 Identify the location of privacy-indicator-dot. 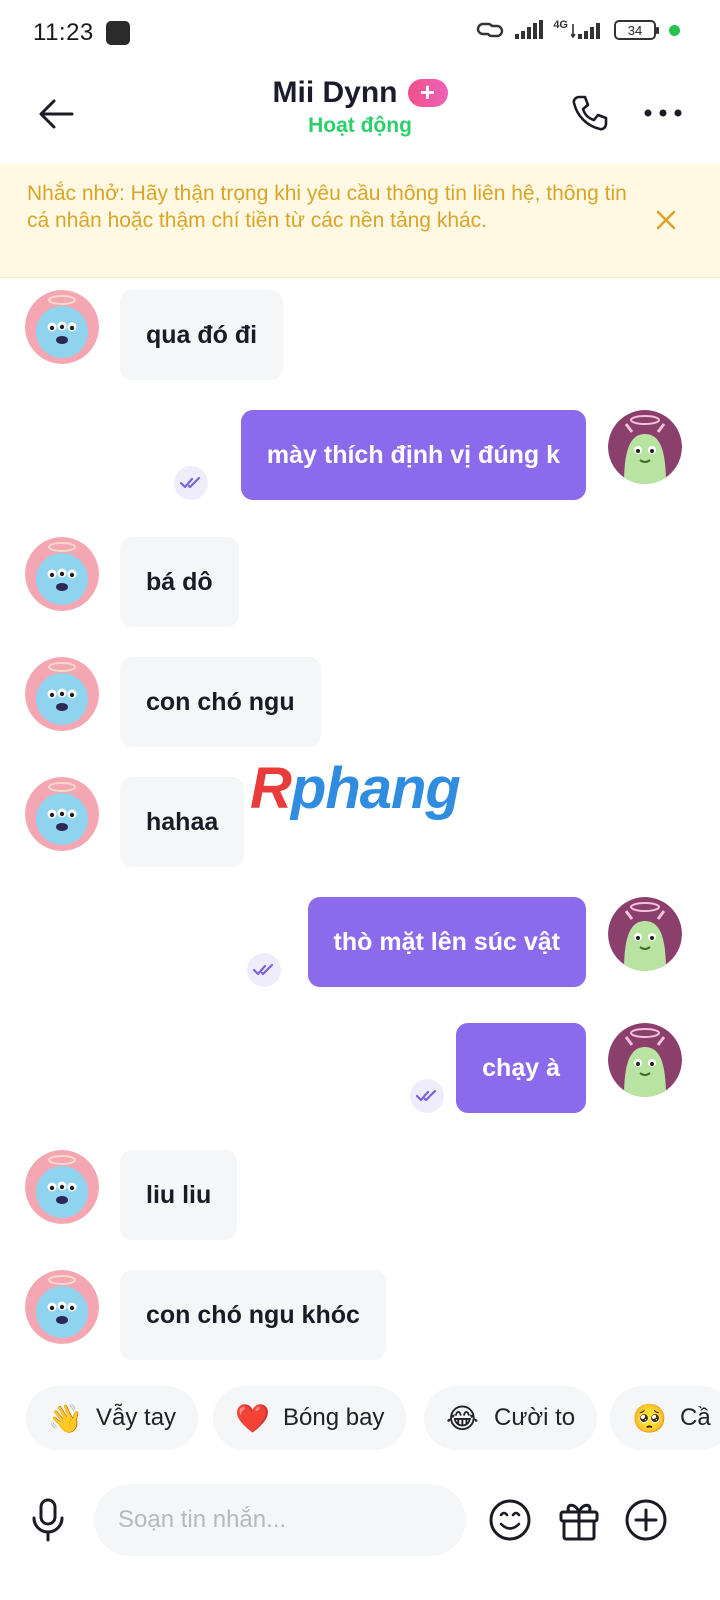
(674, 30).